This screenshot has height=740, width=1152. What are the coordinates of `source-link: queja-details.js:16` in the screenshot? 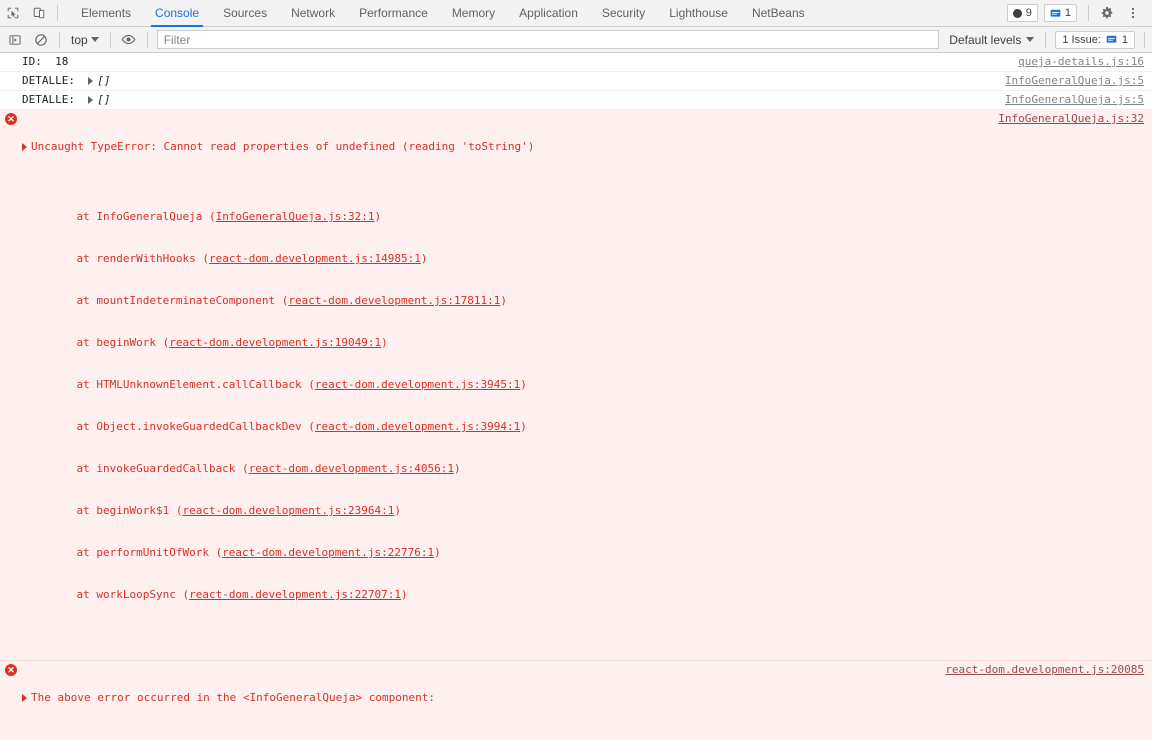 It's located at (1080, 62).